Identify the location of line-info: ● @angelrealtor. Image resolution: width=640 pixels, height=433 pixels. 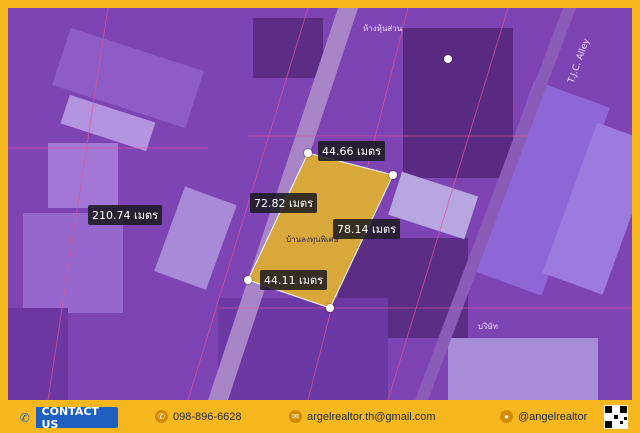
(543, 416).